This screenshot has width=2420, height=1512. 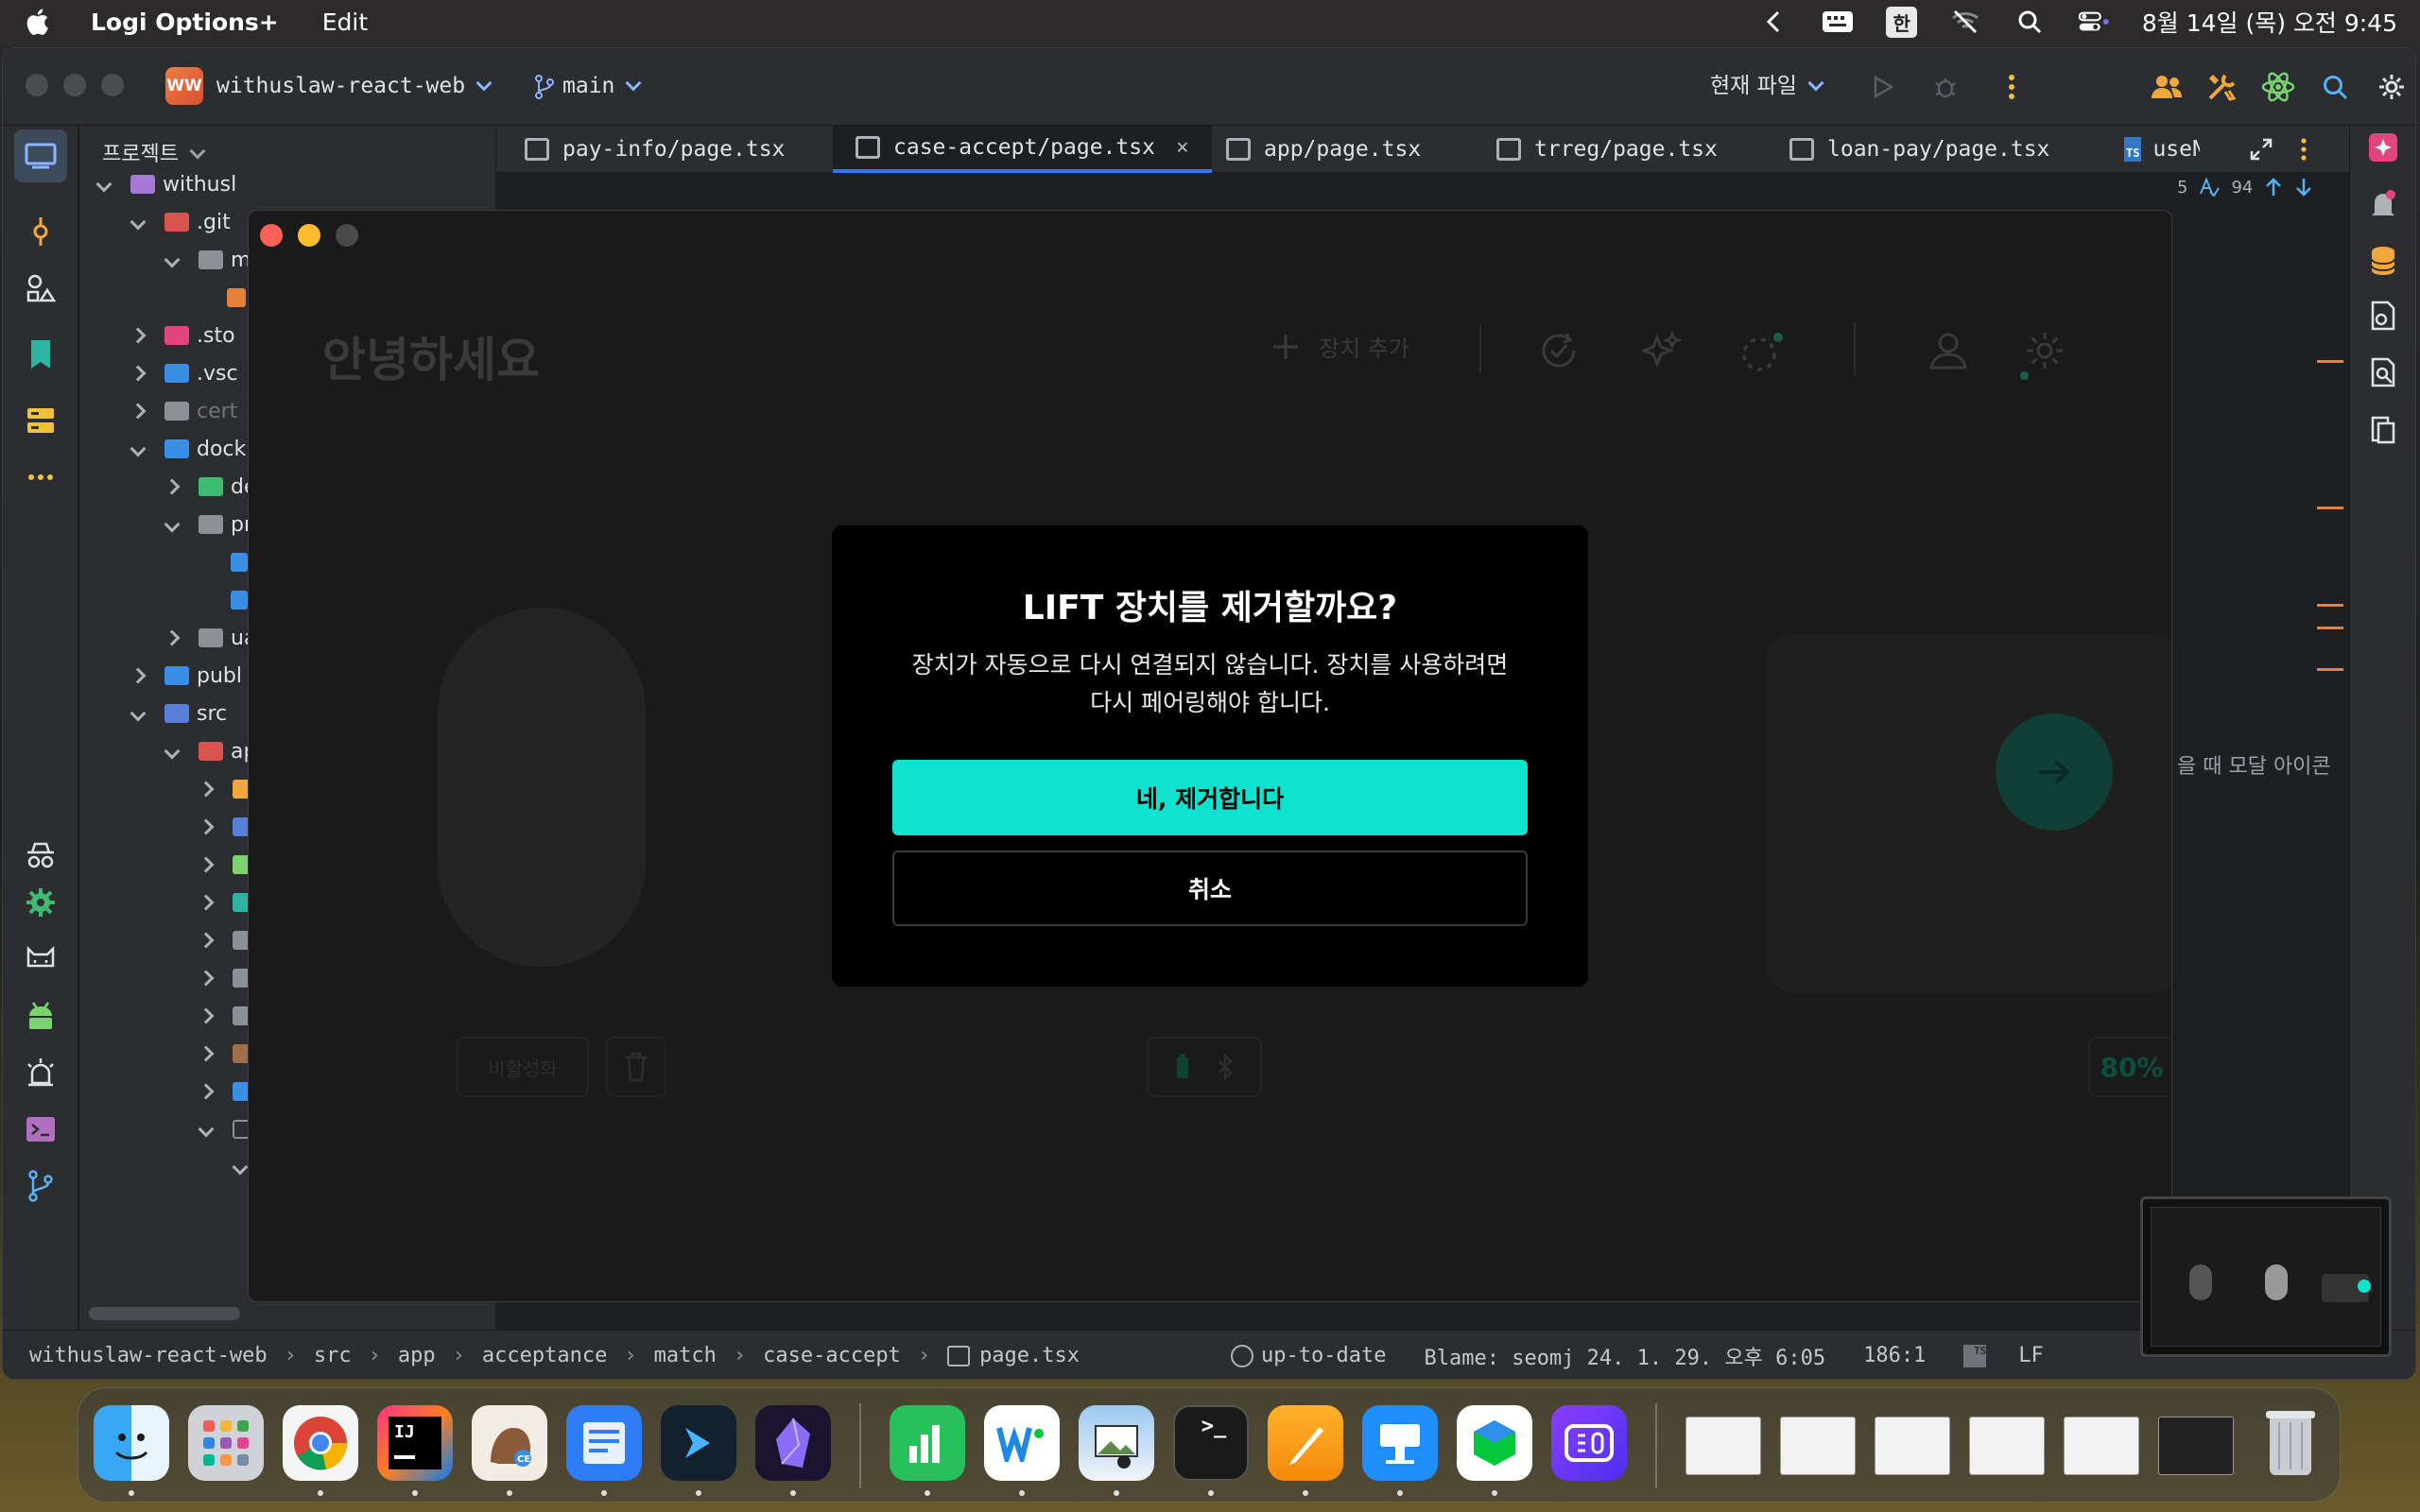 What do you see at coordinates (1324, 149) in the screenshot?
I see `tab-app-page: app/page.tsx` at bounding box center [1324, 149].